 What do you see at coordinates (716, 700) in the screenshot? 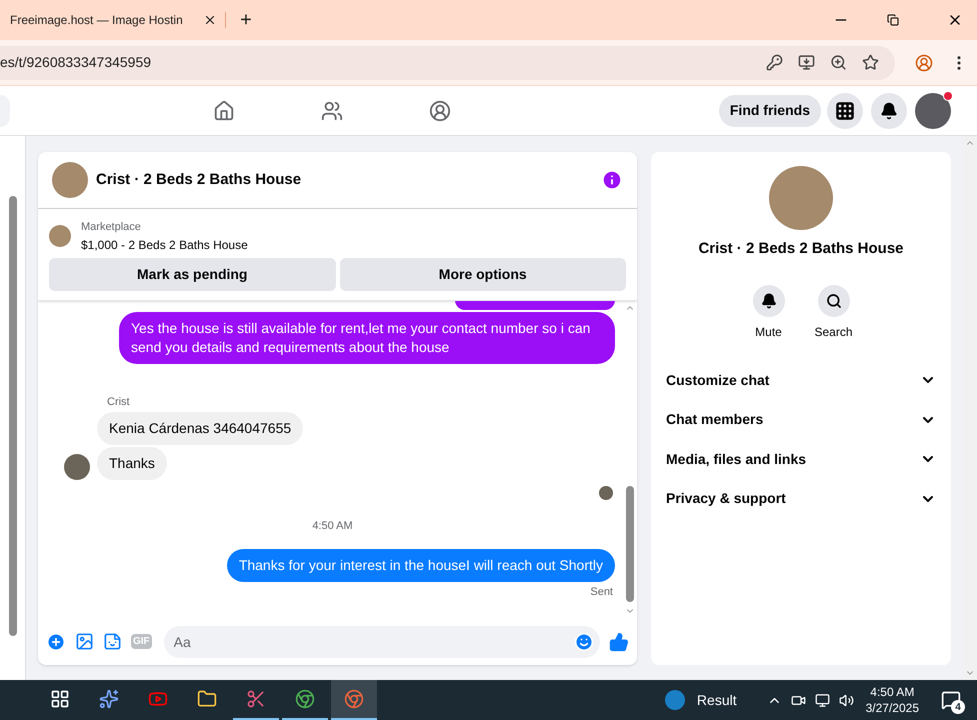
I see `weather-text: Result` at bounding box center [716, 700].